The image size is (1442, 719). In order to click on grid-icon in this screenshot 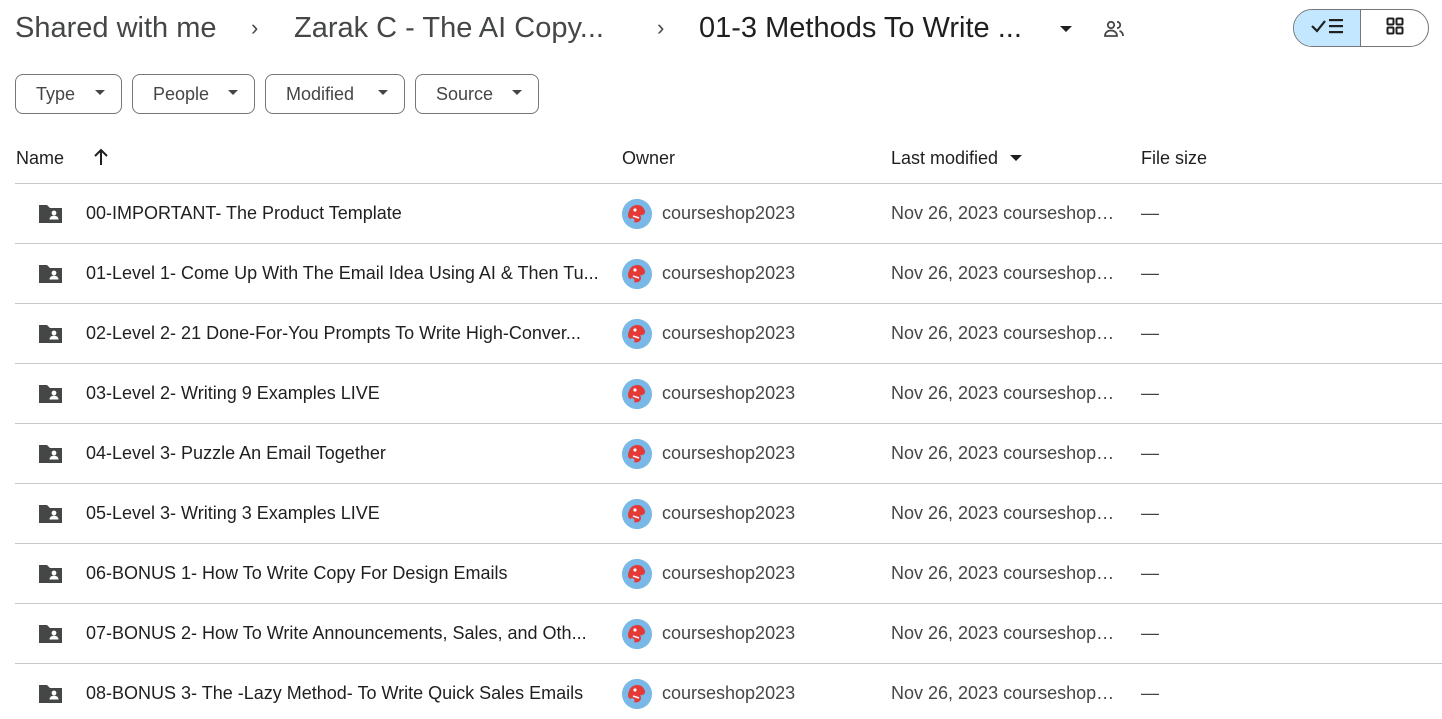, I will do `click(1395, 28)`.